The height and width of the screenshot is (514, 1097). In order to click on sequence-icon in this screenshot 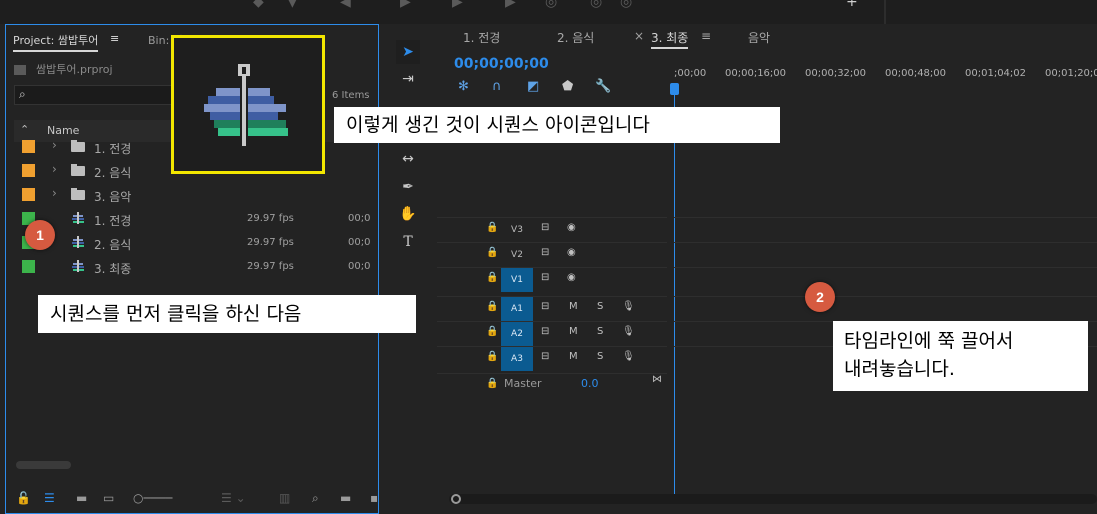, I will do `click(78, 266)`.